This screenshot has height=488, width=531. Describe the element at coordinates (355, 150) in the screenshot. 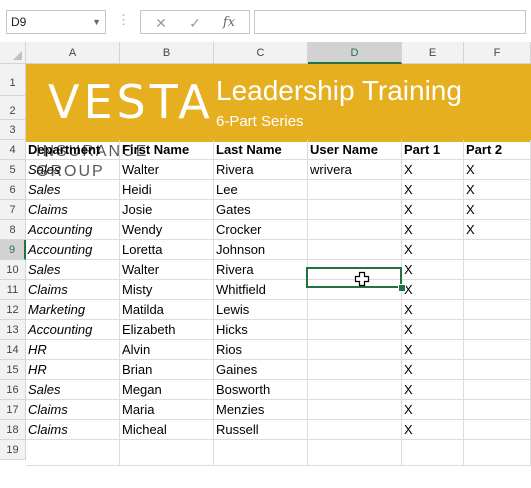

I see `column-title-cell: User Name` at that location.